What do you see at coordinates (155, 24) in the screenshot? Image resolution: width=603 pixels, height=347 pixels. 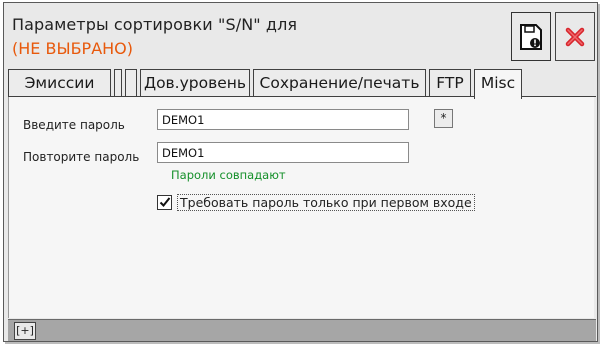 I see `page-title: Параметры сортировки "S/N" для` at bounding box center [155, 24].